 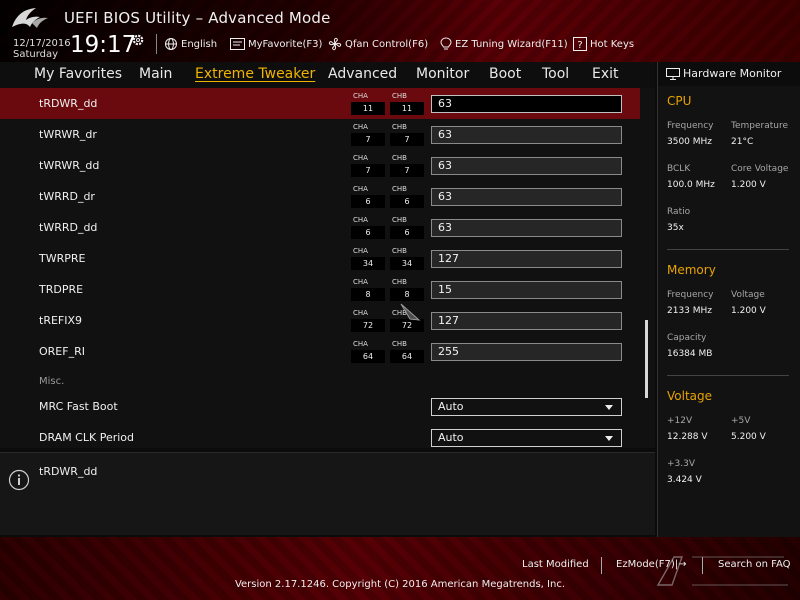 What do you see at coordinates (335, 44) in the screenshot?
I see `fan-icon` at bounding box center [335, 44].